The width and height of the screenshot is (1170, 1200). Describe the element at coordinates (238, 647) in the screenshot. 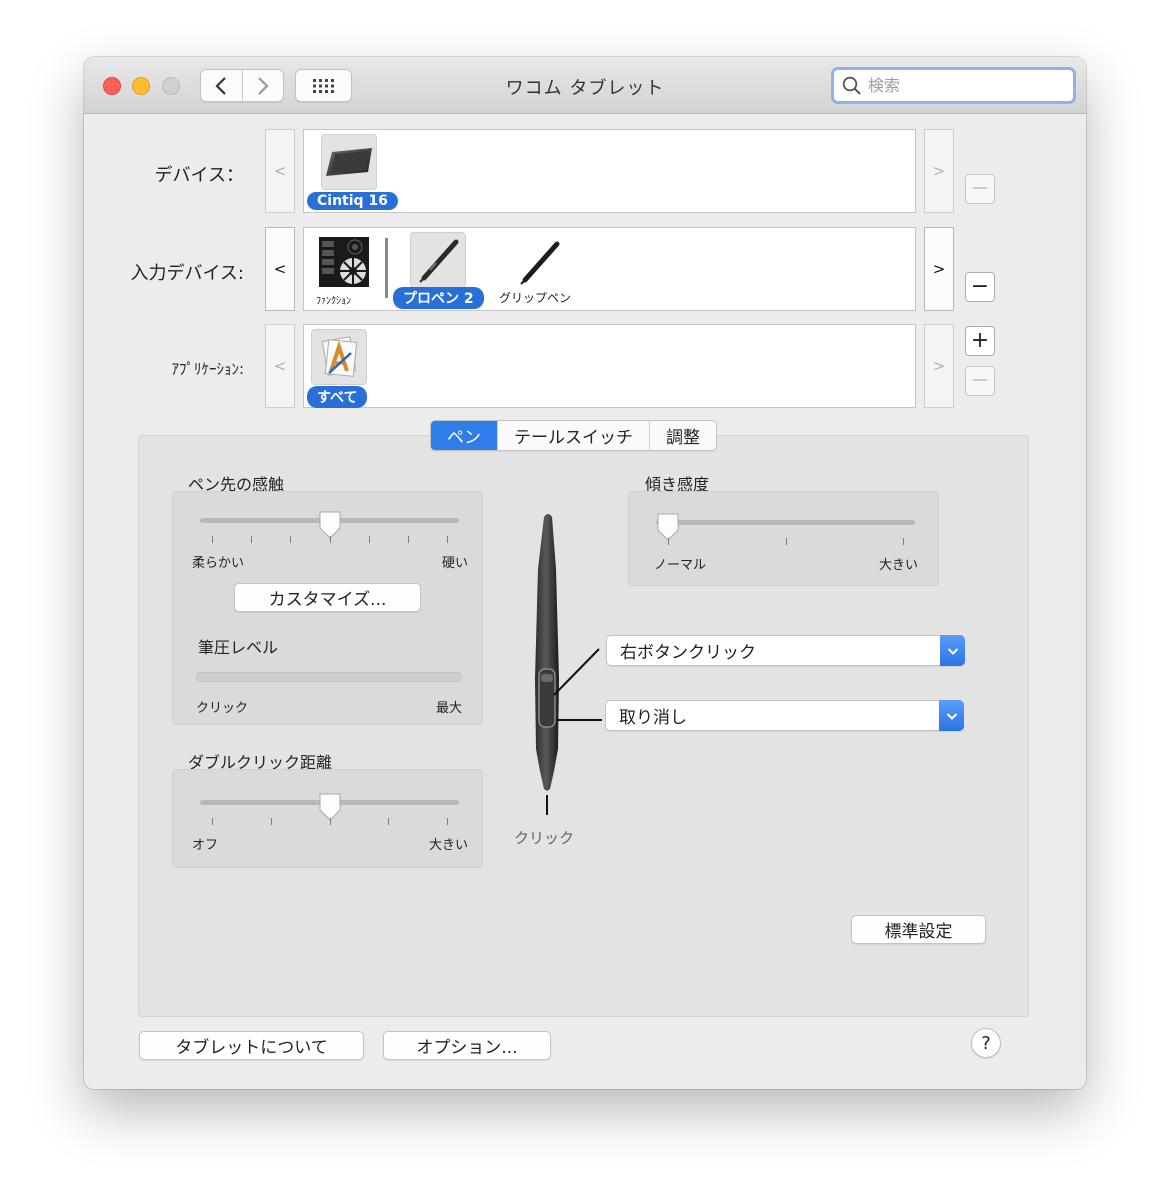

I see `pressure-title: 筆圧レベル` at that location.